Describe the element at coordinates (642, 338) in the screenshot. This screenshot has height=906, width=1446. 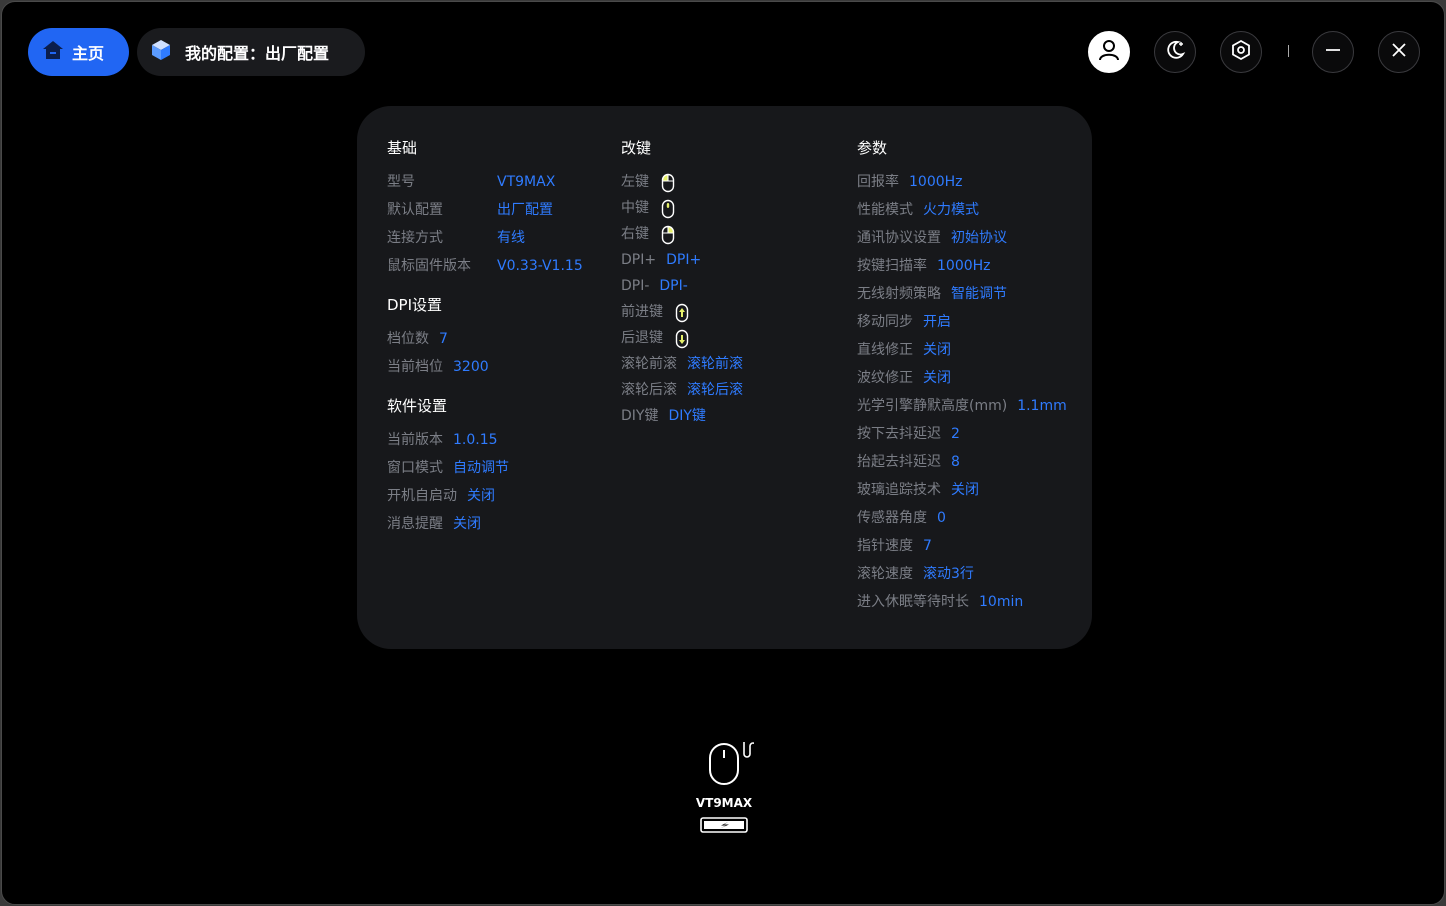
I see `row-label: 后退键` at that location.